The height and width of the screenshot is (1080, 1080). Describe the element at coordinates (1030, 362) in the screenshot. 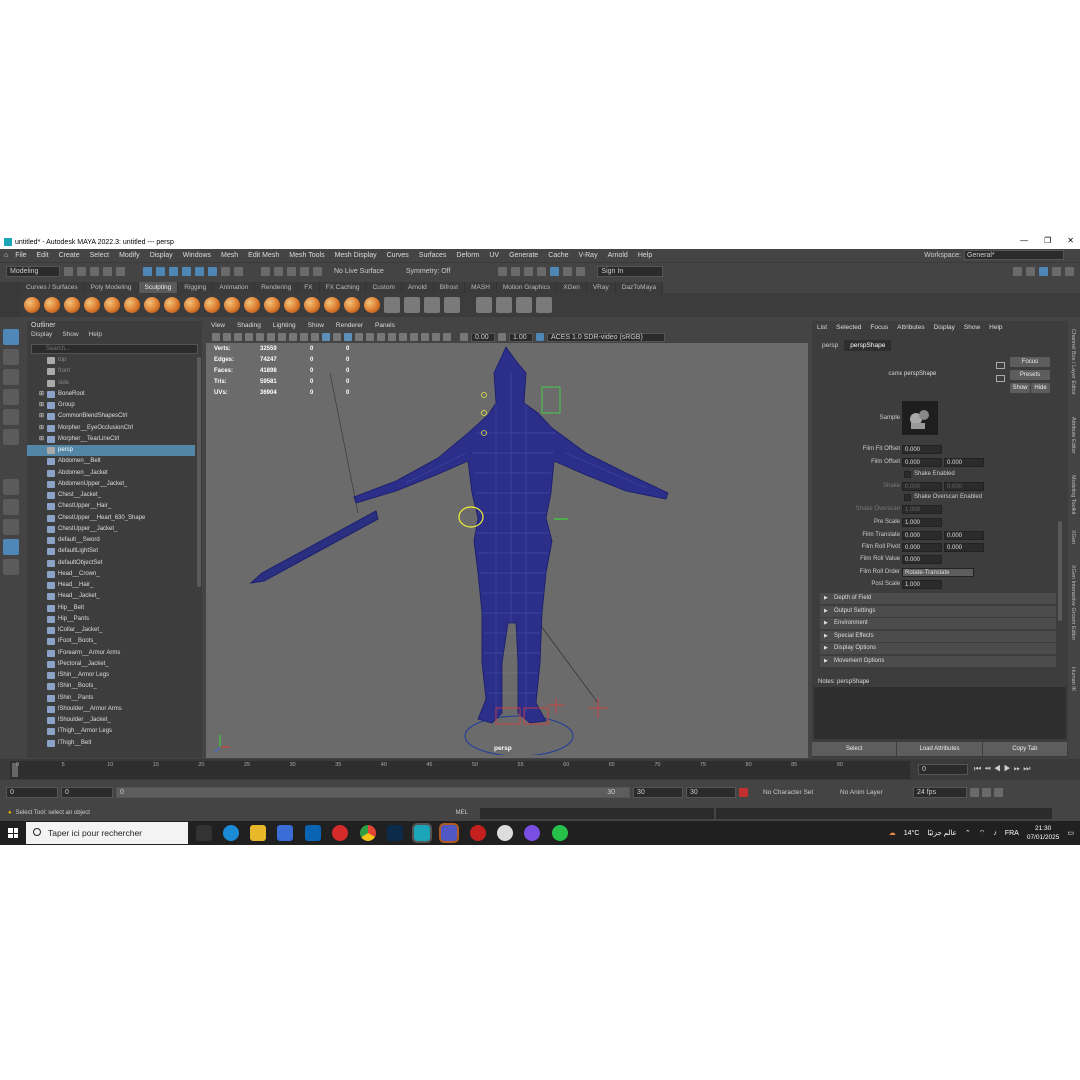

I see `focus-button: Focus` at that location.